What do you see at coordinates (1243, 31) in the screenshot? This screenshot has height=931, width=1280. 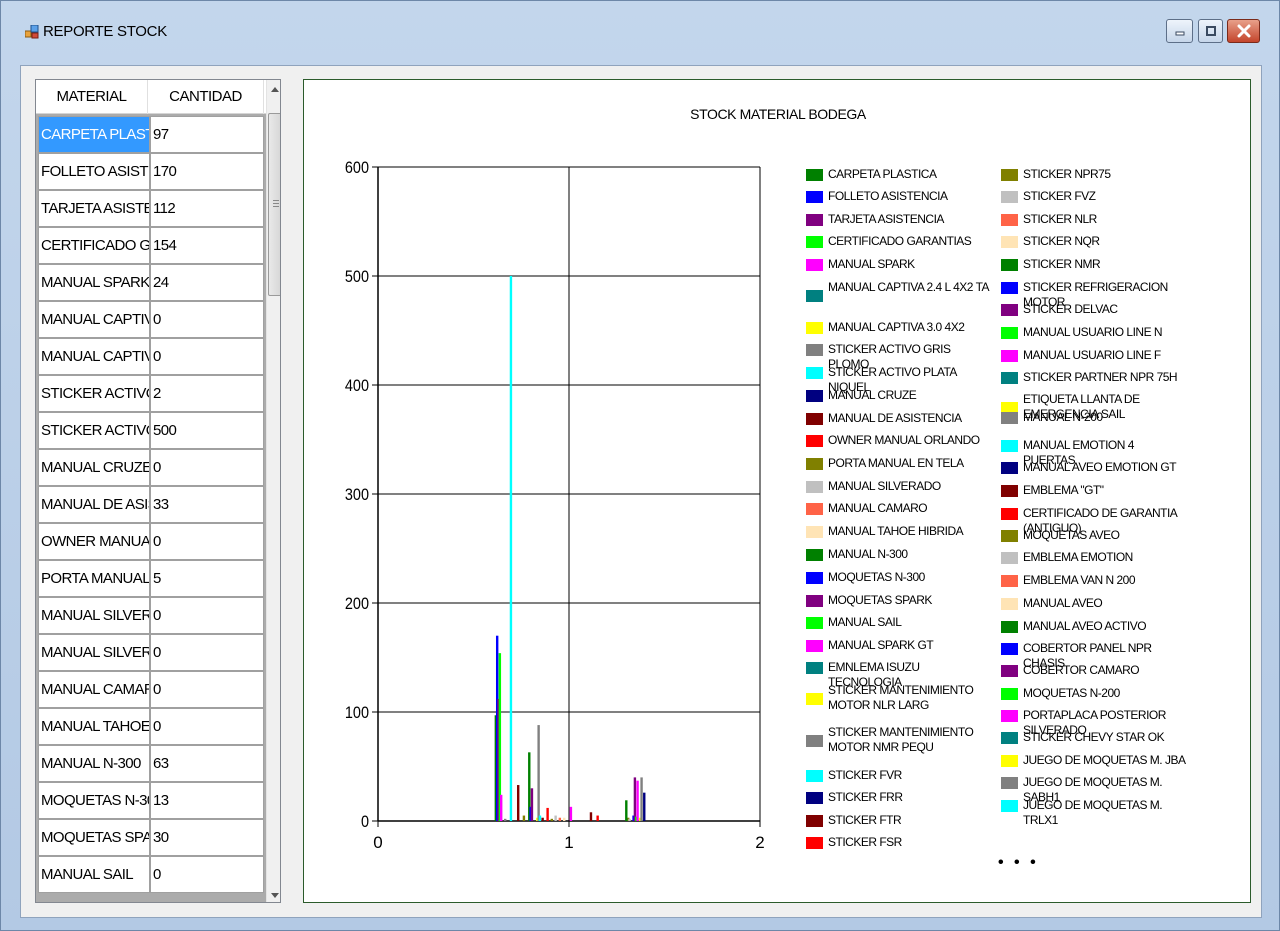 I see `close-button` at bounding box center [1243, 31].